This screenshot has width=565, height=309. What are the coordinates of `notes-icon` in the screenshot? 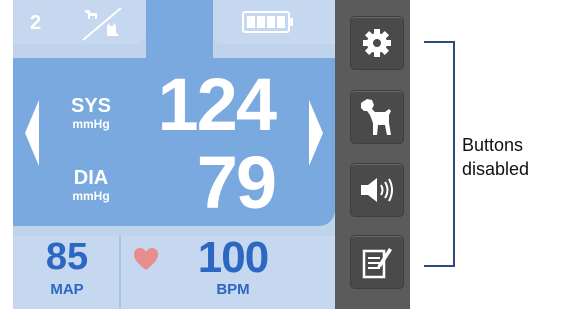 It's located at (377, 263).